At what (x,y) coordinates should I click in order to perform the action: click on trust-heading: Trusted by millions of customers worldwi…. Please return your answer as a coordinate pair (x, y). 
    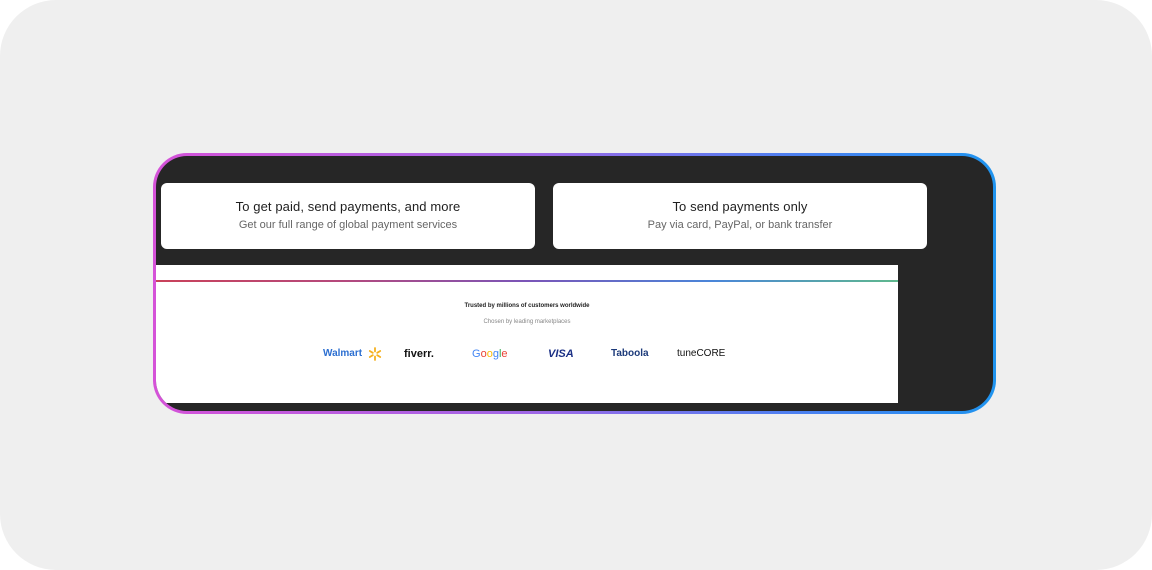
    Looking at the image, I should click on (527, 306).